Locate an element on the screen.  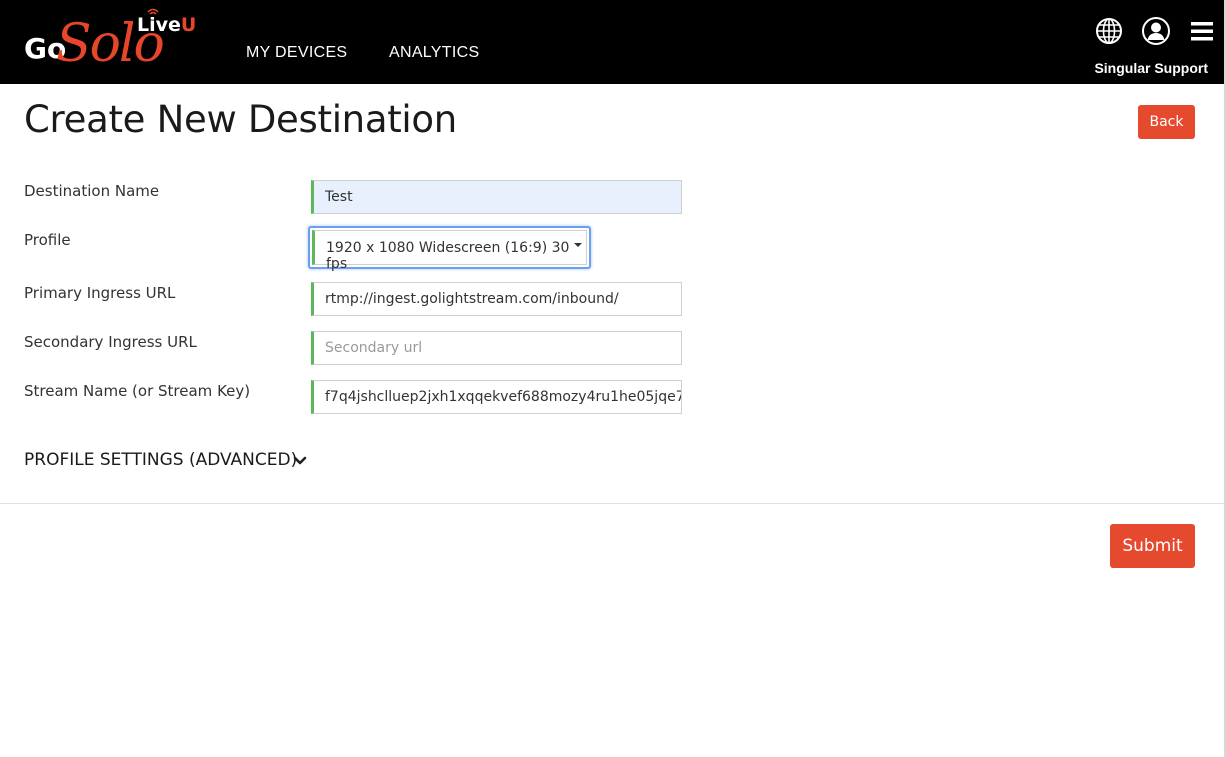
profile-settings-toggle: PROFILE SETTINGS (ADVANCED) is located at coordinates (160, 460).